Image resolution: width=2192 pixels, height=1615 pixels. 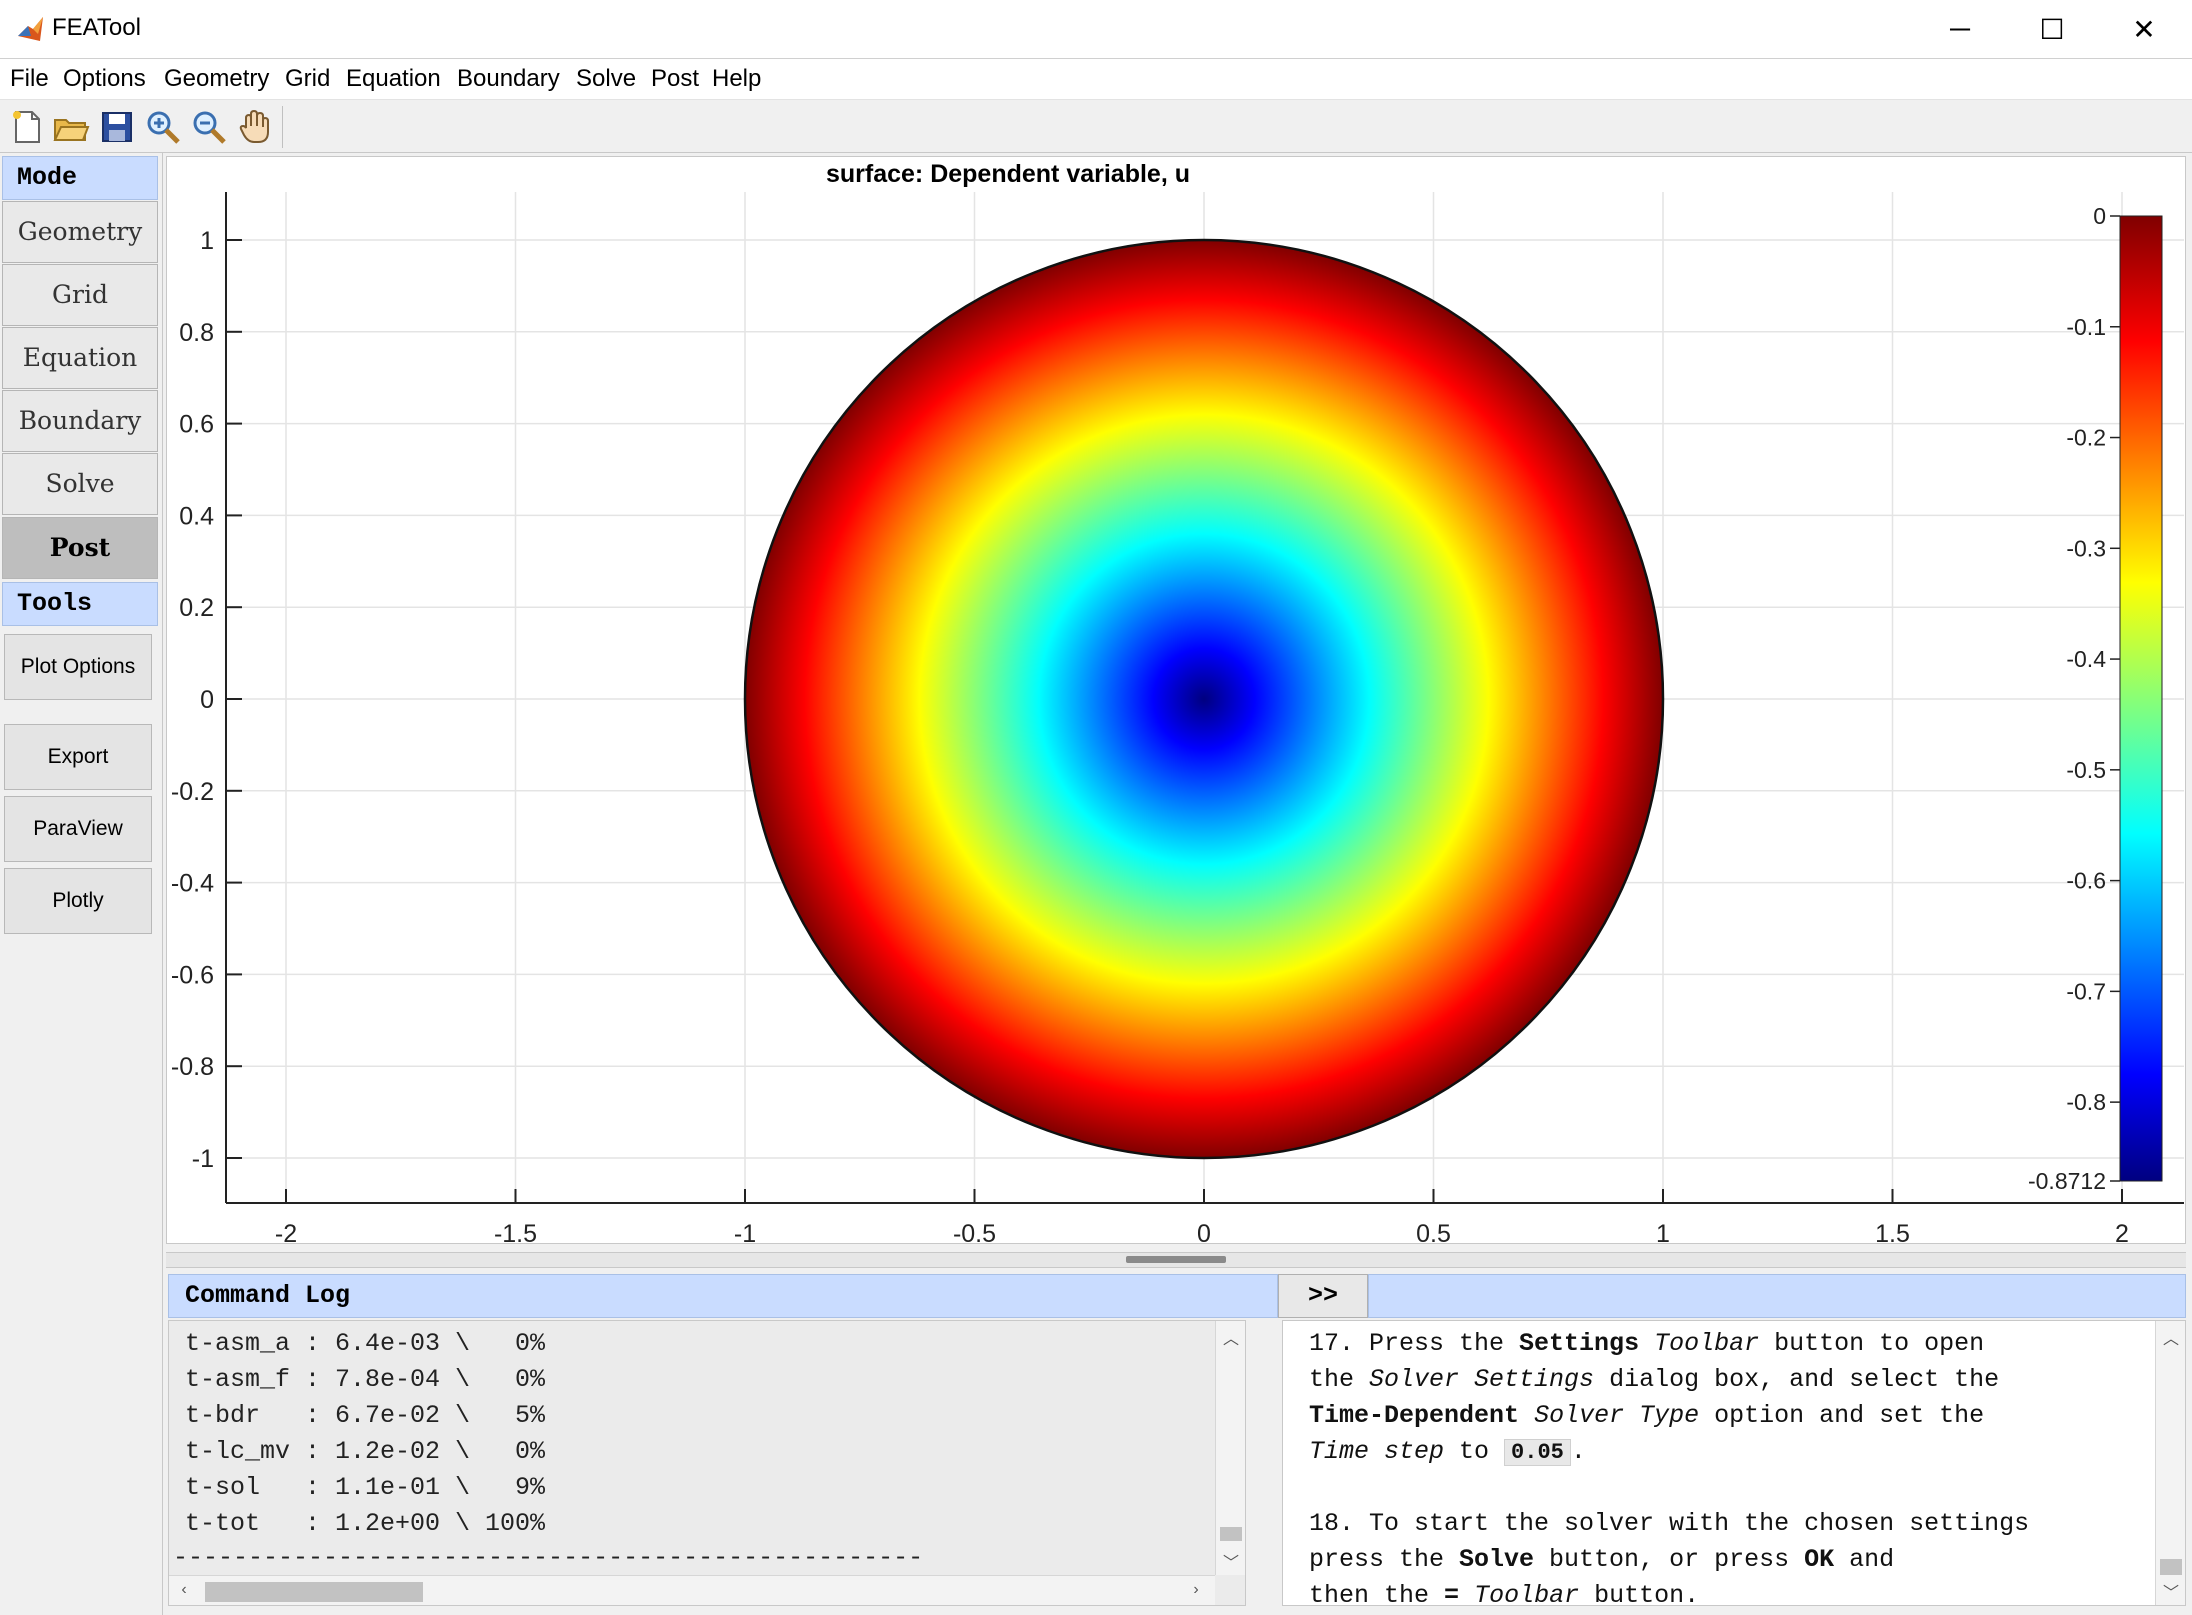 I want to click on mode-equation-button: Equation, so click(x=80, y=358).